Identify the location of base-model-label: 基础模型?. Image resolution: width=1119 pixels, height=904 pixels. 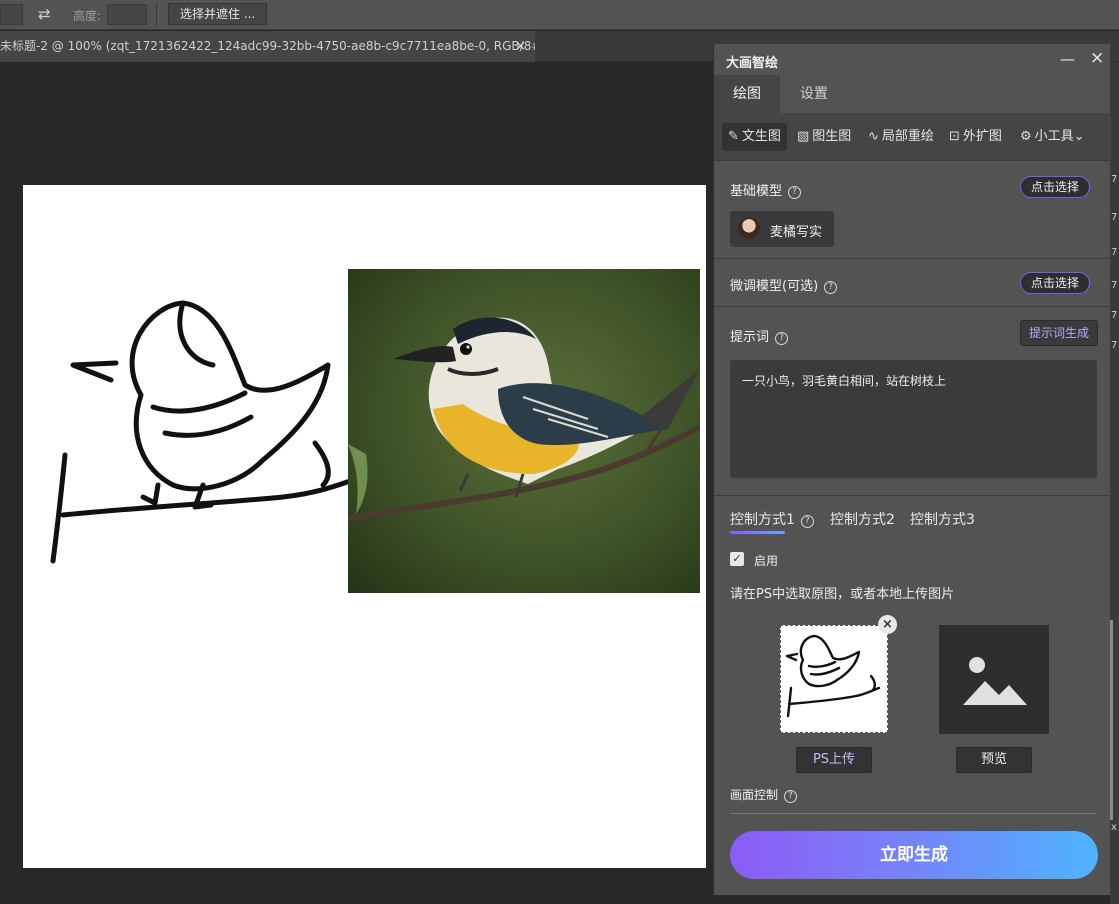
(766, 189).